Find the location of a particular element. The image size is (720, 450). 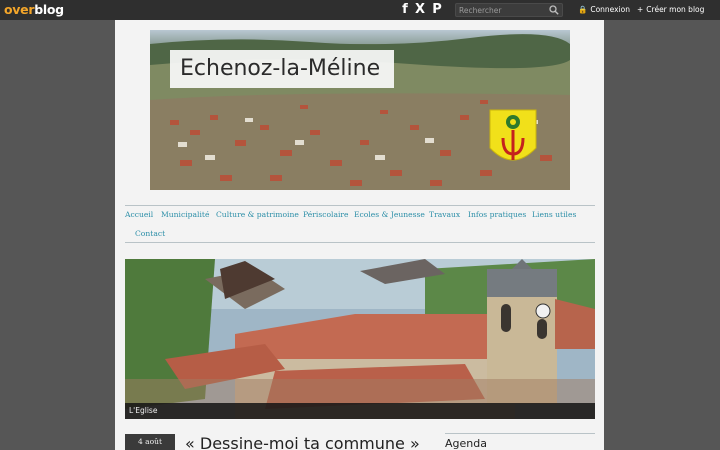

post-date-badge: 4 août is located at coordinates (150, 442).